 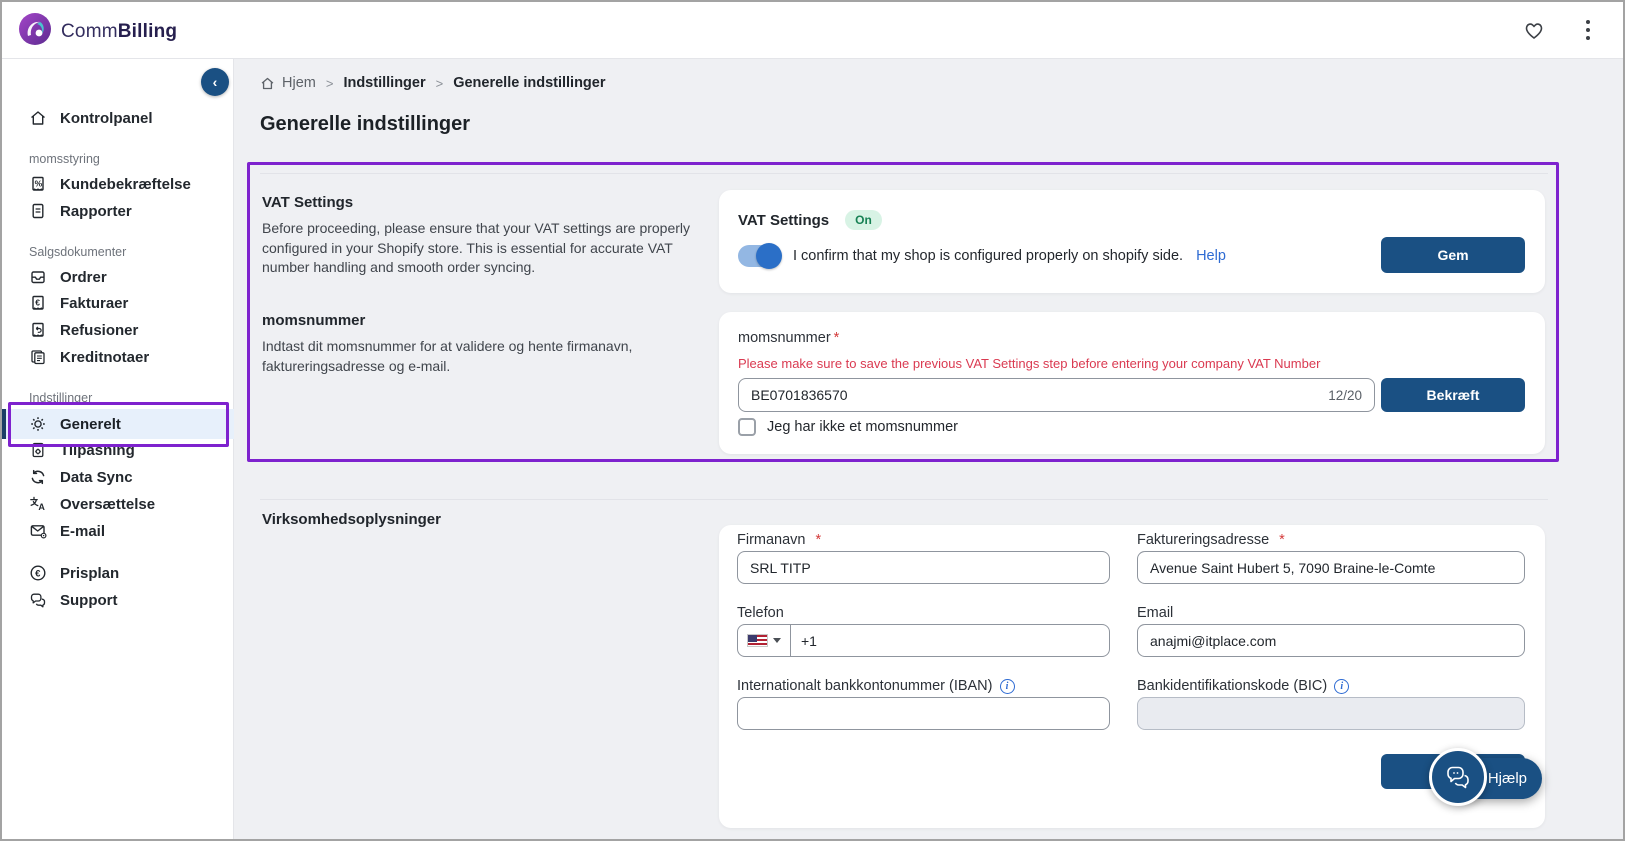 I want to click on more-menu-kebab-icon, so click(x=1588, y=30).